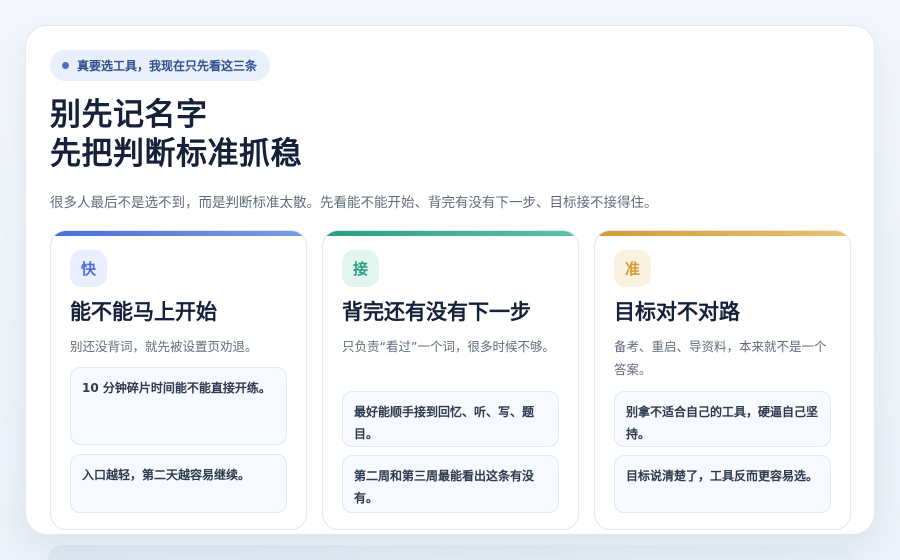  What do you see at coordinates (176, 135) in the screenshot?
I see `page-title: 别先记名字 先把判断标准抓稳` at bounding box center [176, 135].